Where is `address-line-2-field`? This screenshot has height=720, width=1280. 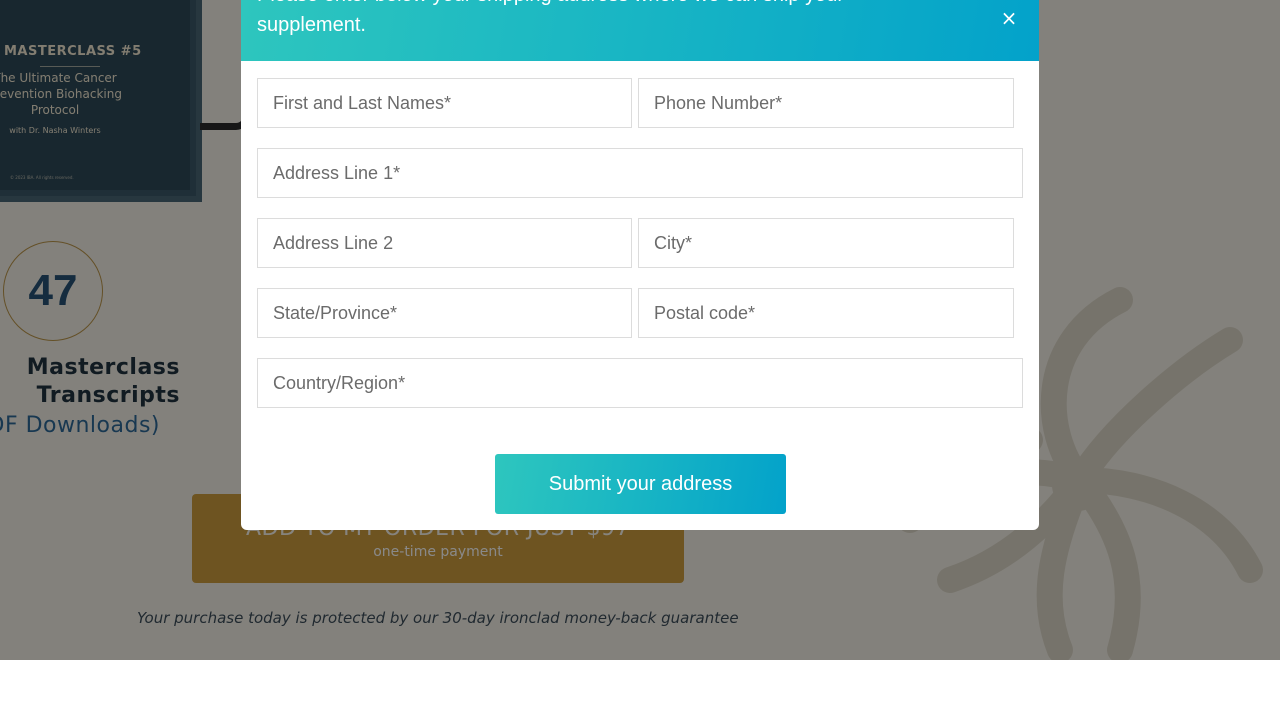 address-line-2-field is located at coordinates (444, 243).